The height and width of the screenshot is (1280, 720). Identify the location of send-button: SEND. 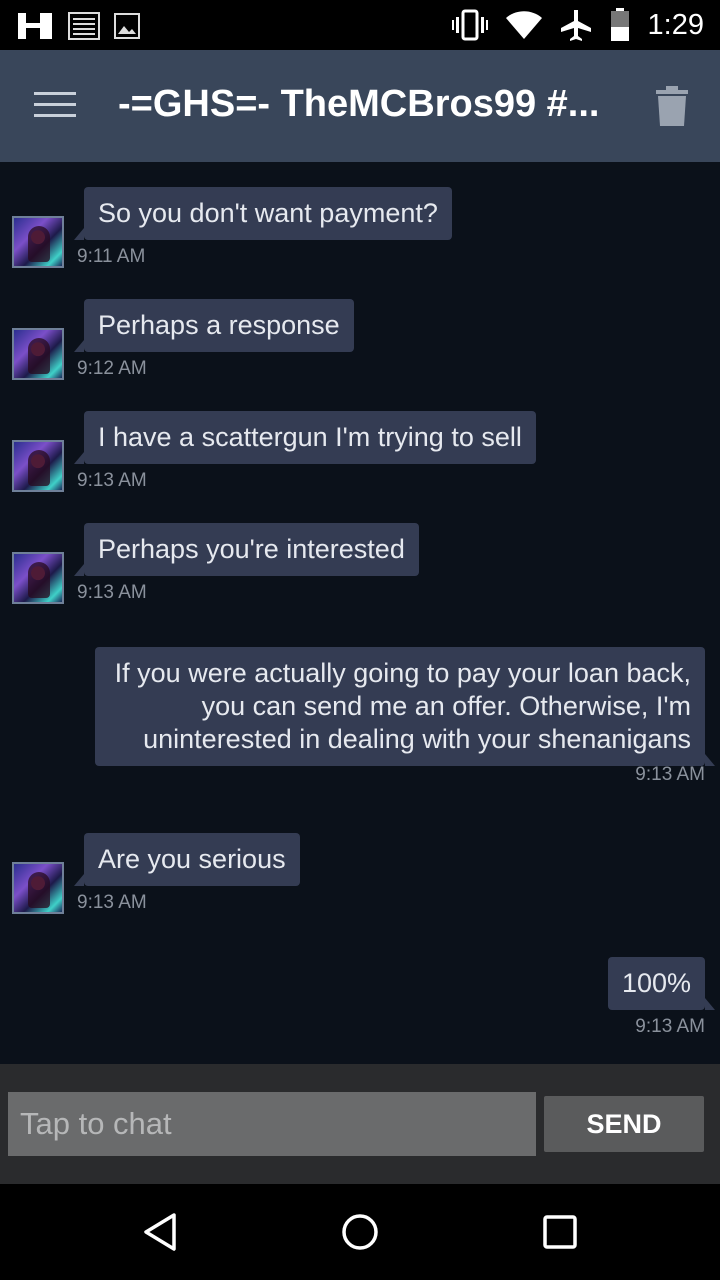
(624, 1124).